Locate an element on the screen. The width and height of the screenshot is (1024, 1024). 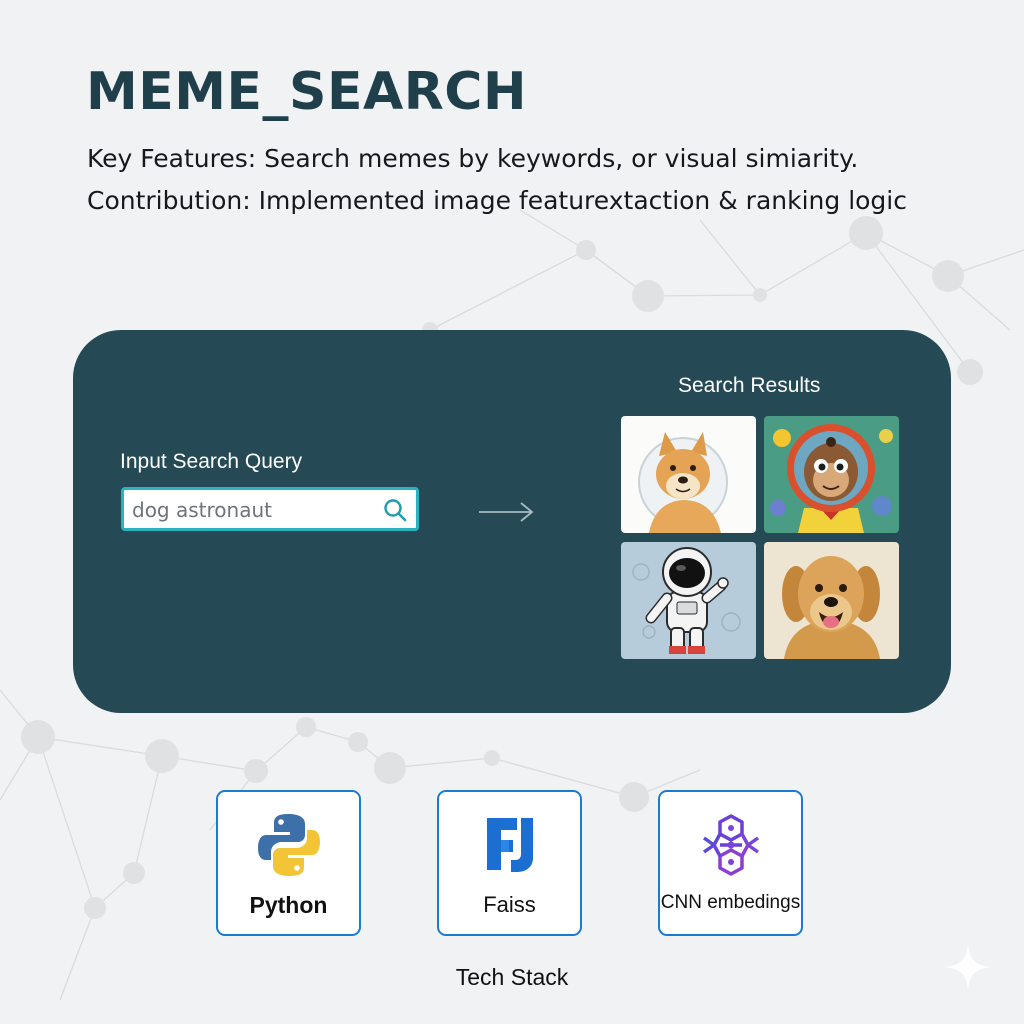
result-image-doge is located at coordinates (688, 474).